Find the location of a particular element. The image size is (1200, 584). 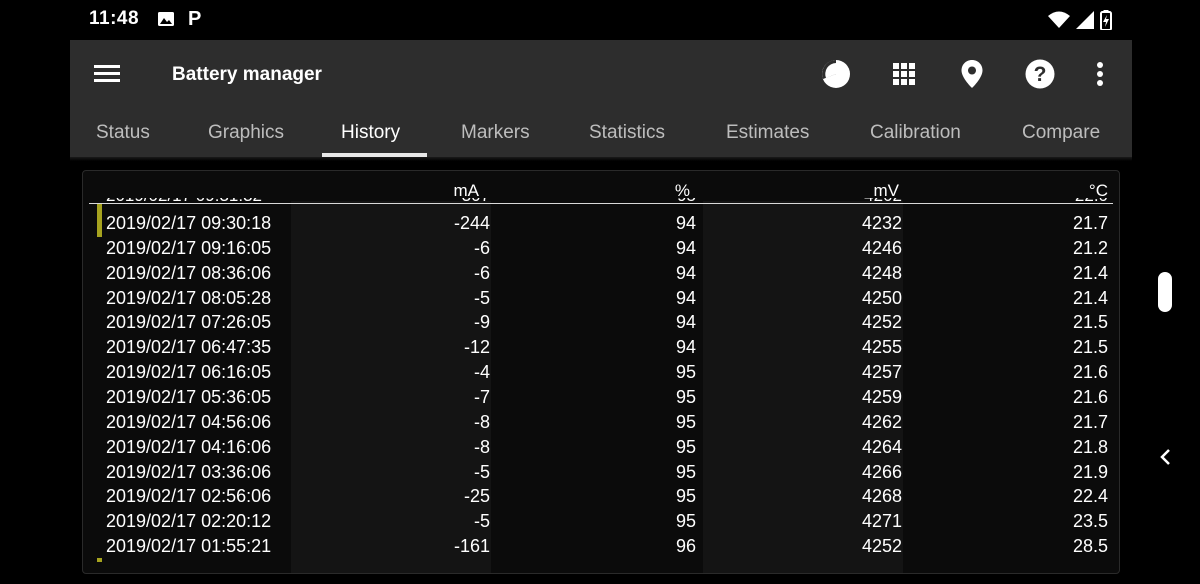

cell-ma: -12 is located at coordinates (476, 347).